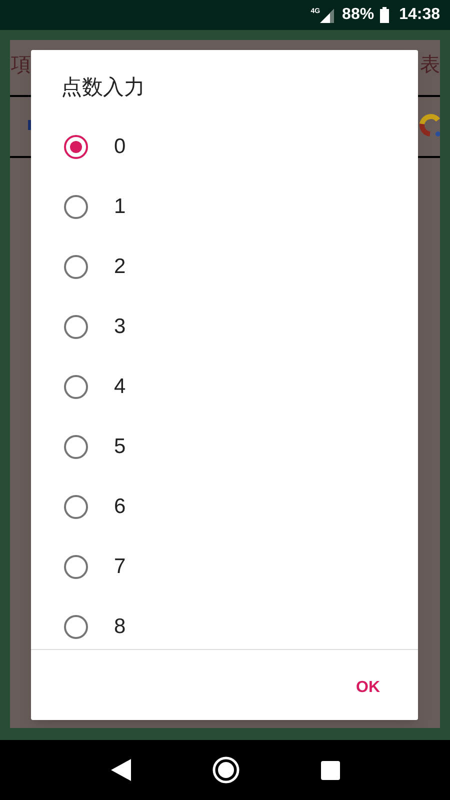  What do you see at coordinates (120, 627) in the screenshot?
I see `option-label: 8` at bounding box center [120, 627].